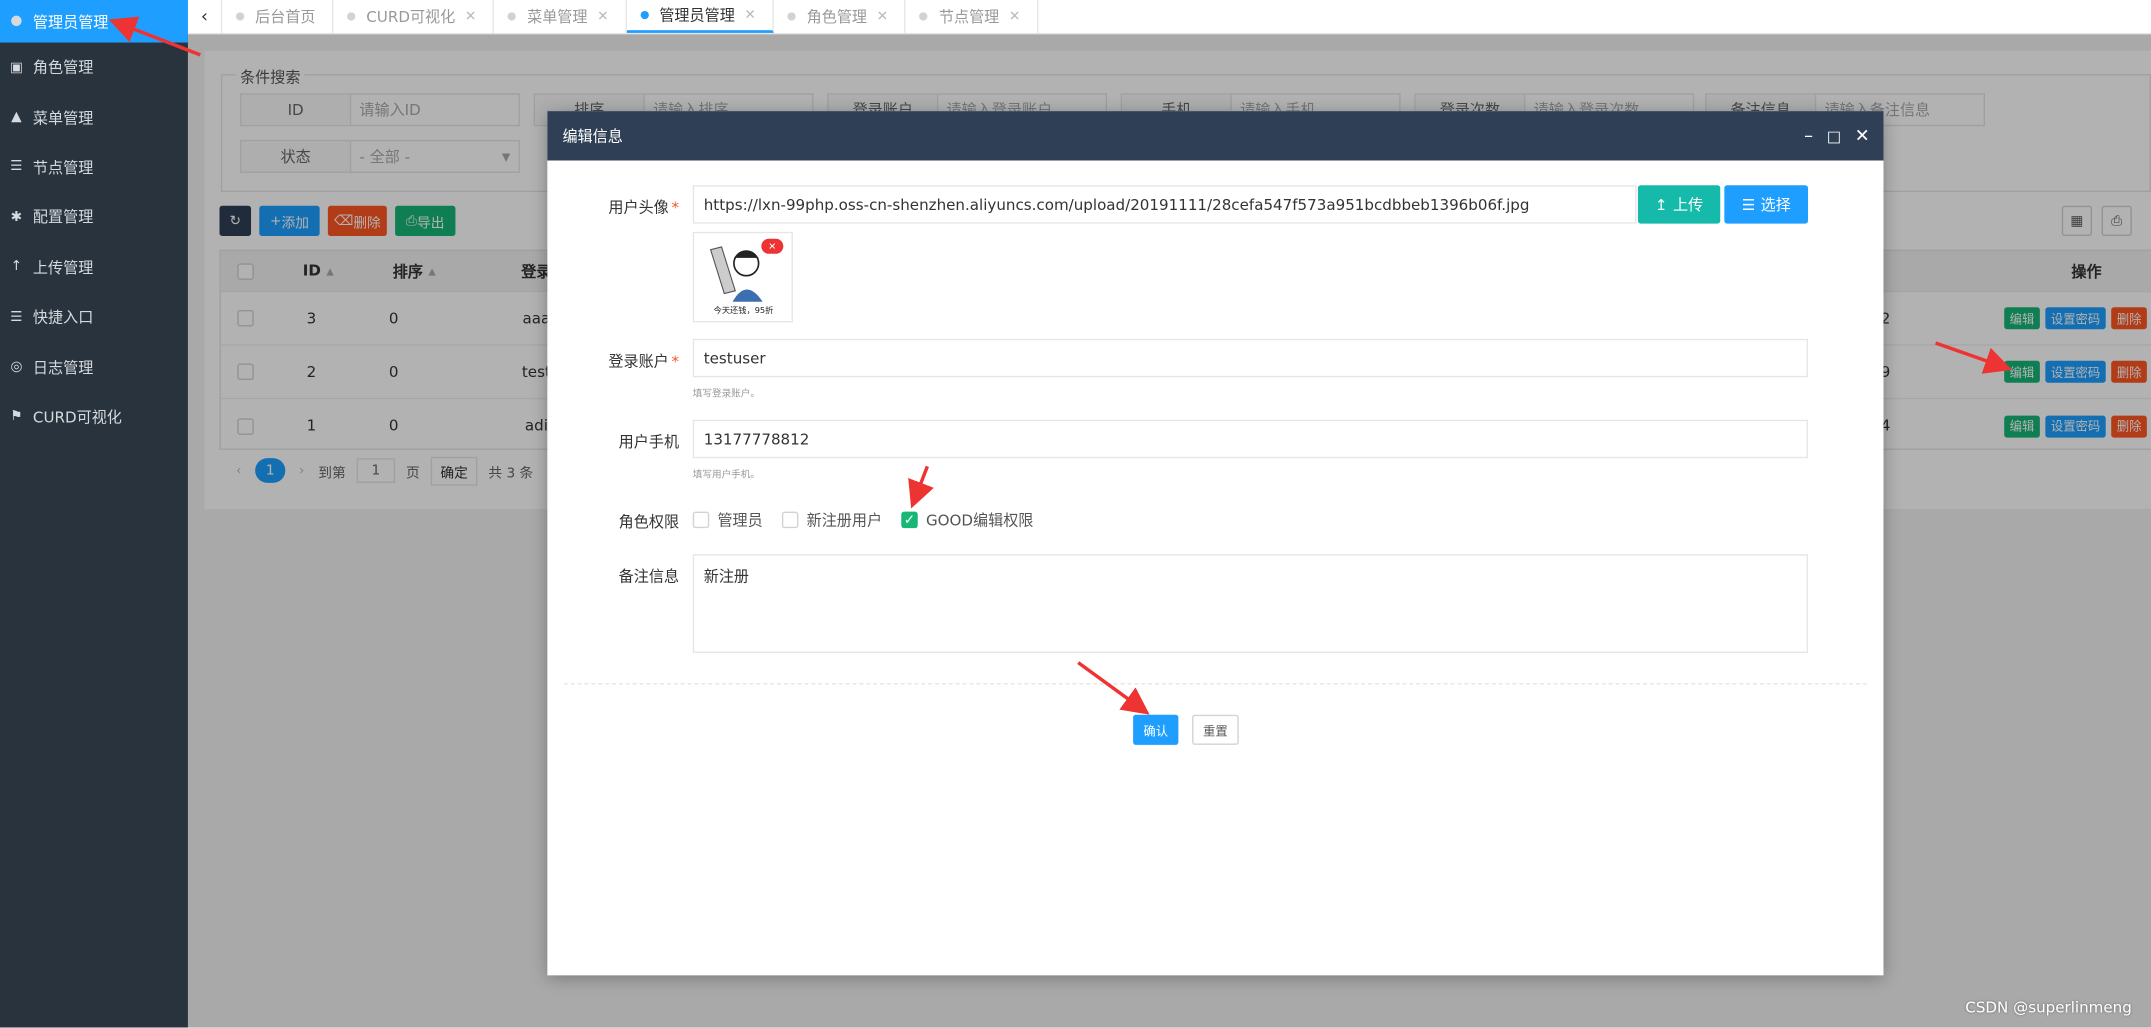 The width and height of the screenshot is (2151, 1028). What do you see at coordinates (726, 394) in the screenshot?
I see `account-hint: 填写登录账户。` at bounding box center [726, 394].